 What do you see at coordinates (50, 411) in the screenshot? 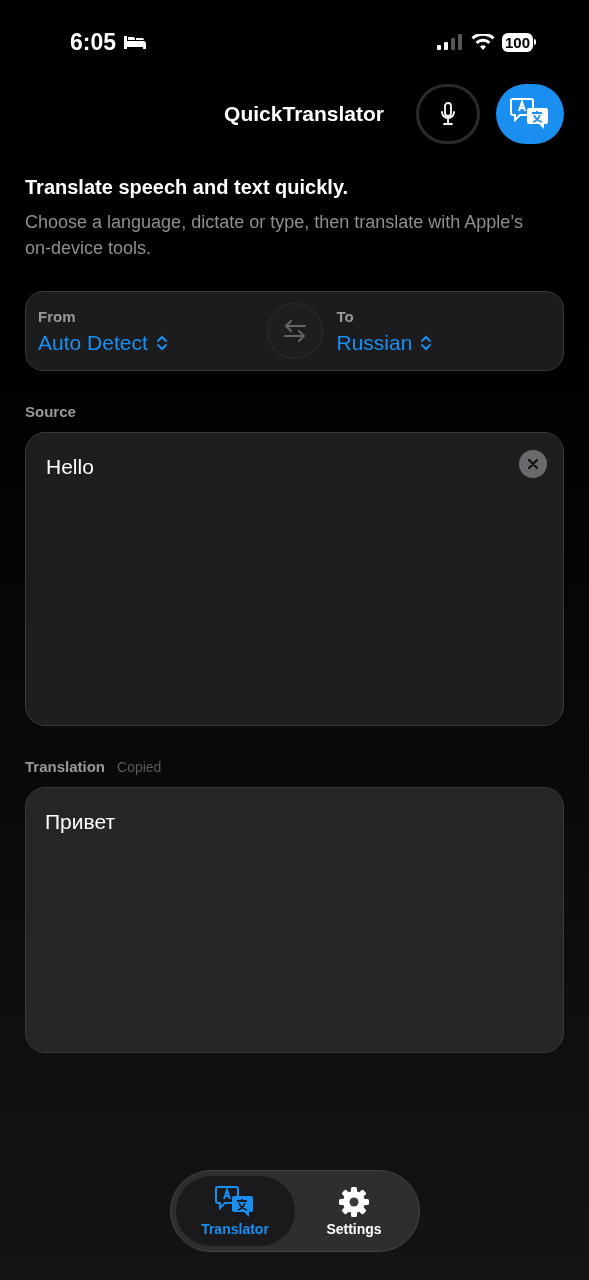
I see `source-label: Source` at bounding box center [50, 411].